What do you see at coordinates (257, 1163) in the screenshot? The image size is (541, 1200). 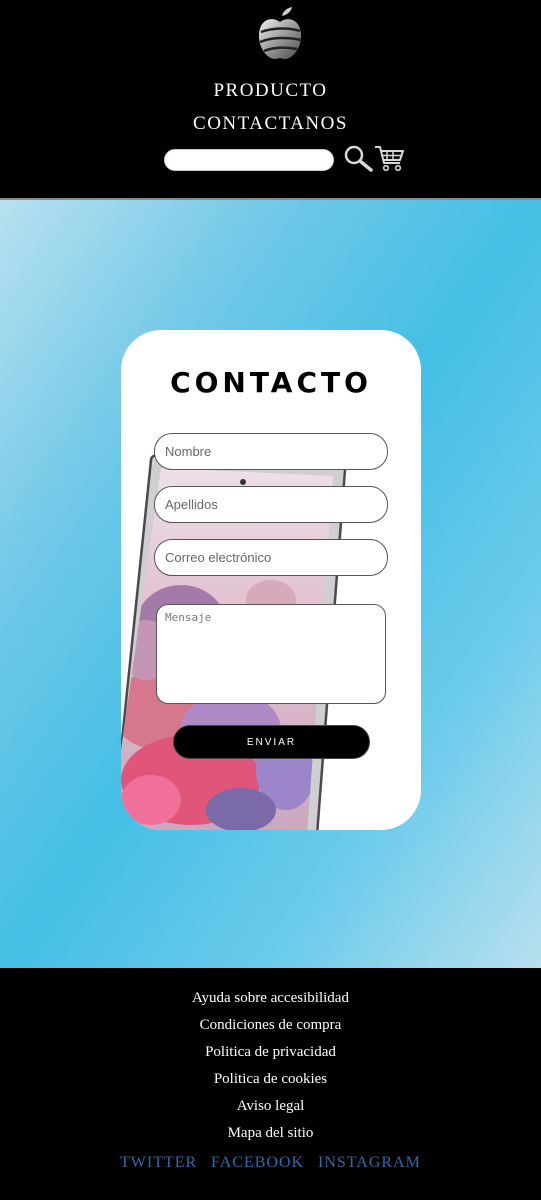 I see `social-link-facebook: FACEBOOK` at bounding box center [257, 1163].